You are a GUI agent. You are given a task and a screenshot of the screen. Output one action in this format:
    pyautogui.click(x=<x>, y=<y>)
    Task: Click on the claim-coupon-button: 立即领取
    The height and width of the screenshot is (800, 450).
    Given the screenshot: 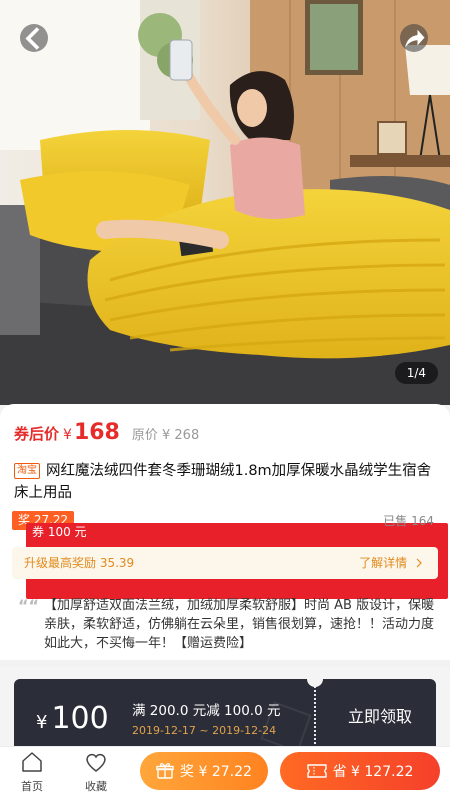 What is the action you would take?
    pyautogui.click(x=380, y=717)
    